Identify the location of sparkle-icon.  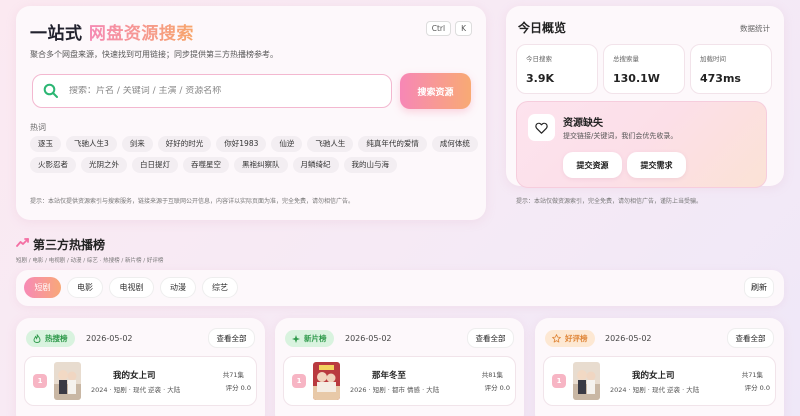
(296, 338).